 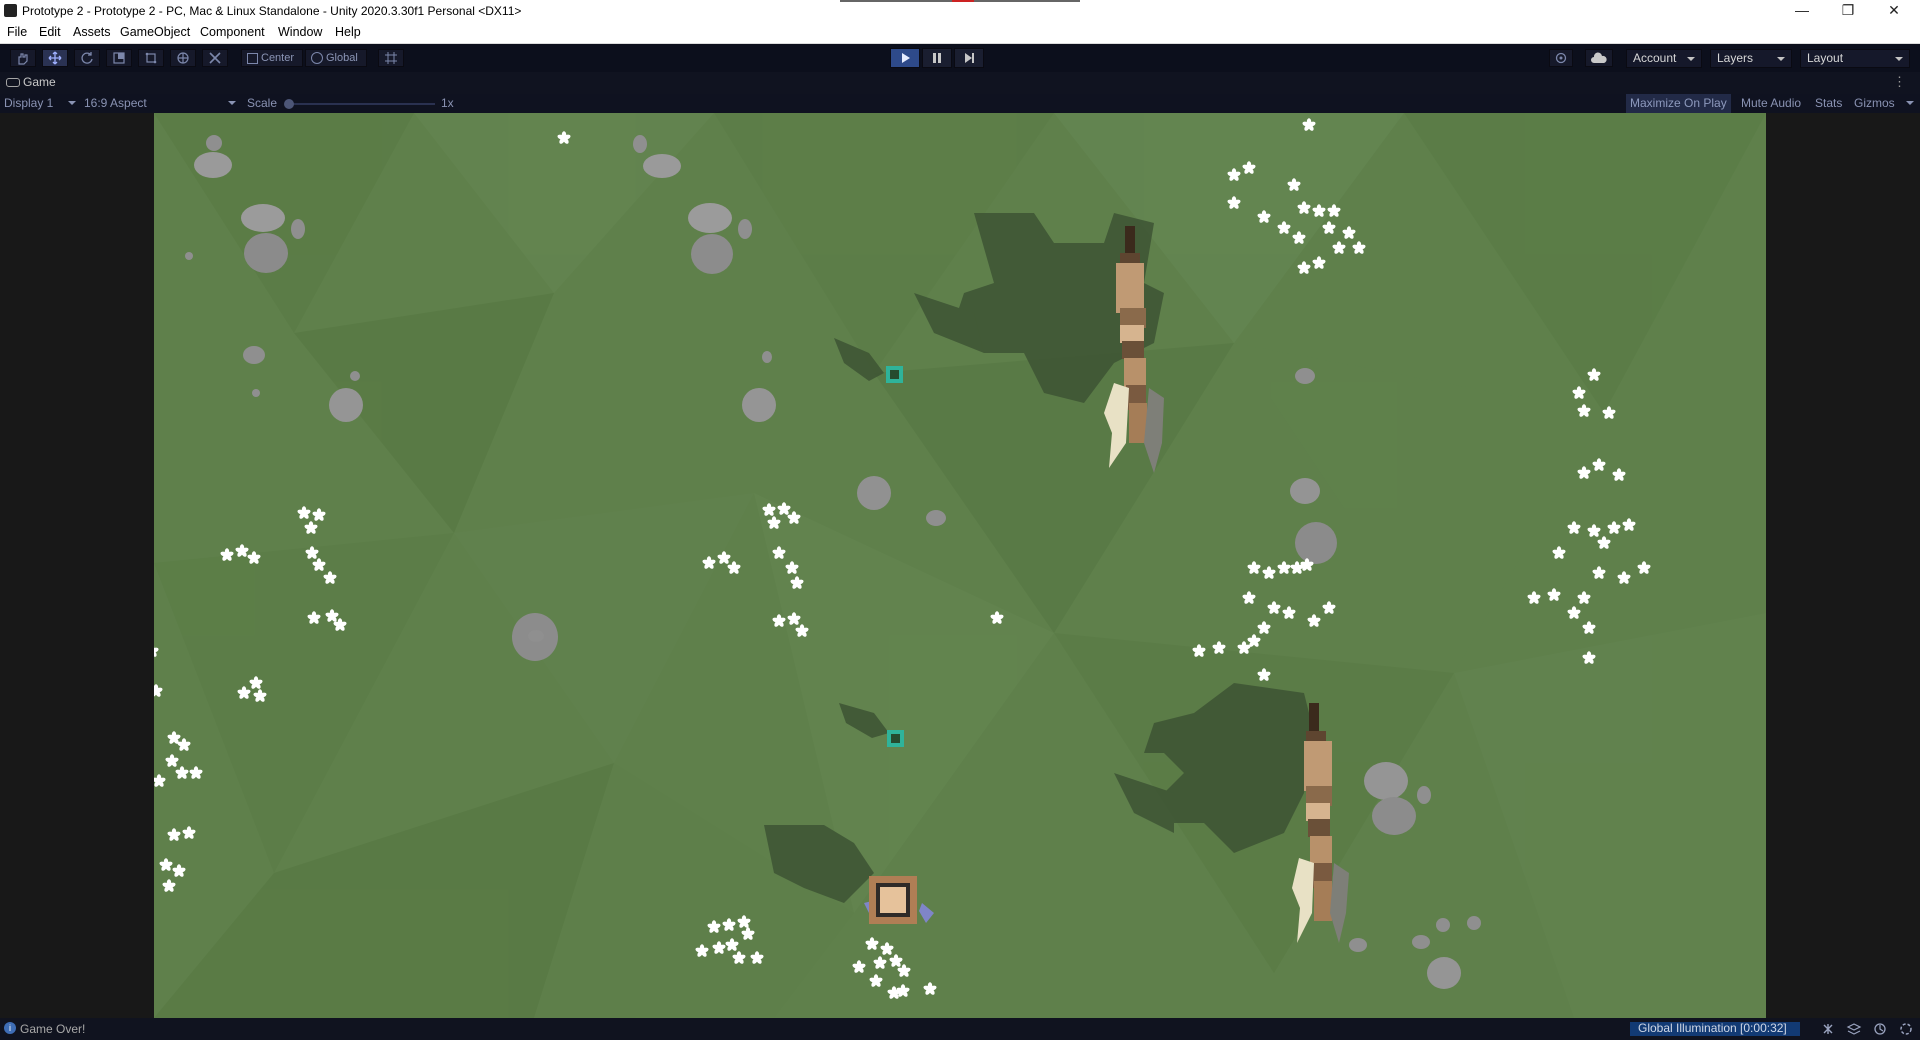 I want to click on account-label: Account, so click(x=1655, y=58).